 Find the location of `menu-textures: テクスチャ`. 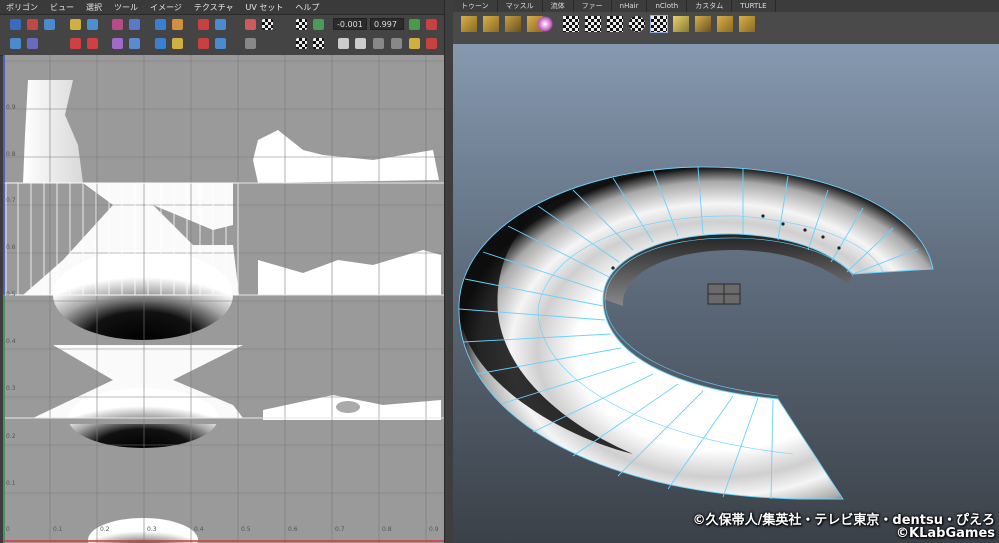

menu-textures: テクスチャ is located at coordinates (214, 7).